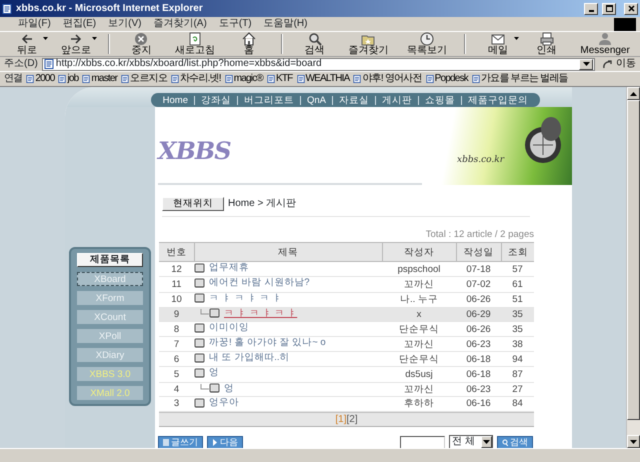 The image size is (640, 462). What do you see at coordinates (423, 442) in the screenshot?
I see `search-field` at bounding box center [423, 442].